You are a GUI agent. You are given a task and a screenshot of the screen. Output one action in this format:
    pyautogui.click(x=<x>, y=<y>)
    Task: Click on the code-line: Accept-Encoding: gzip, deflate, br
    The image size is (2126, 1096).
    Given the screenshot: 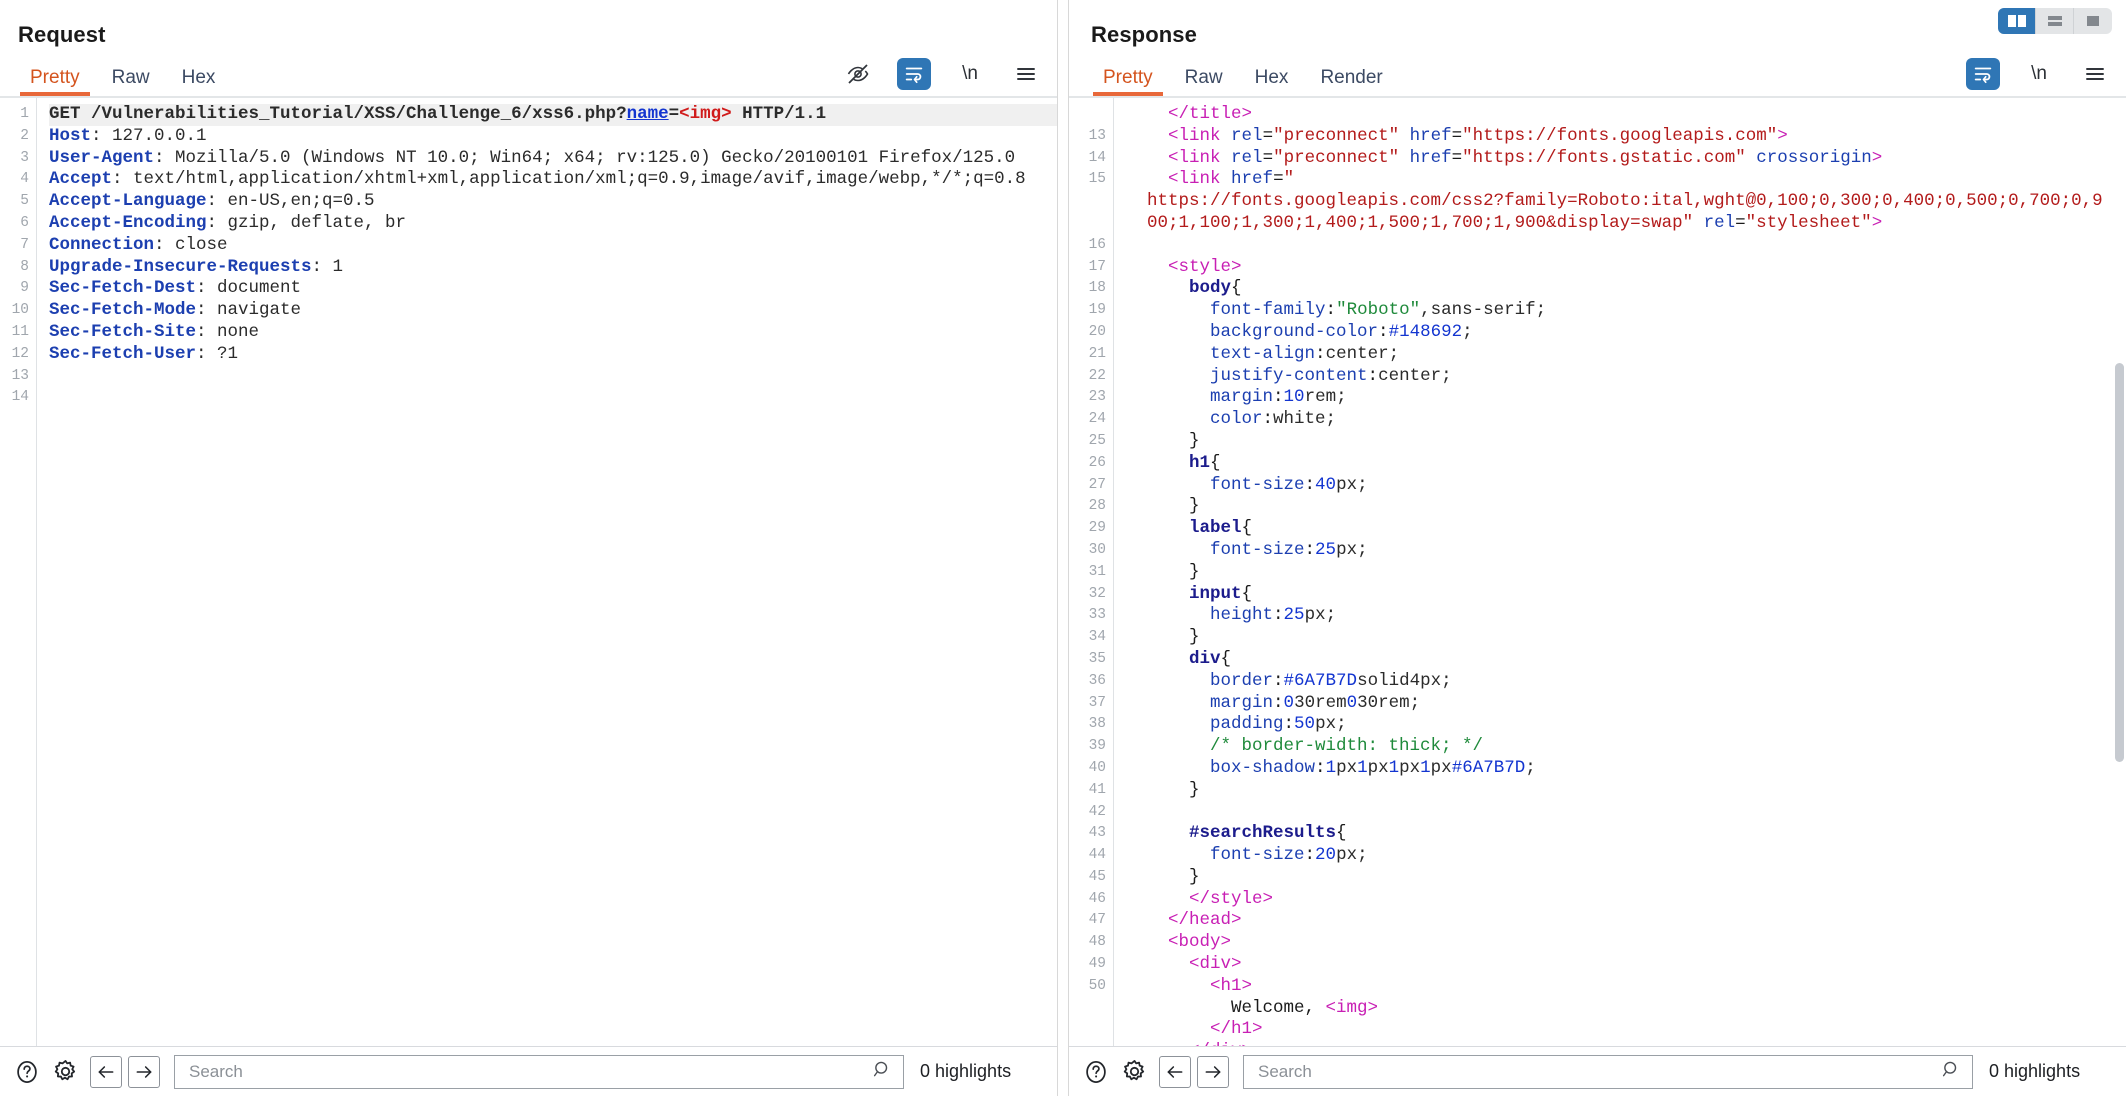 What is the action you would take?
    pyautogui.click(x=553, y=224)
    